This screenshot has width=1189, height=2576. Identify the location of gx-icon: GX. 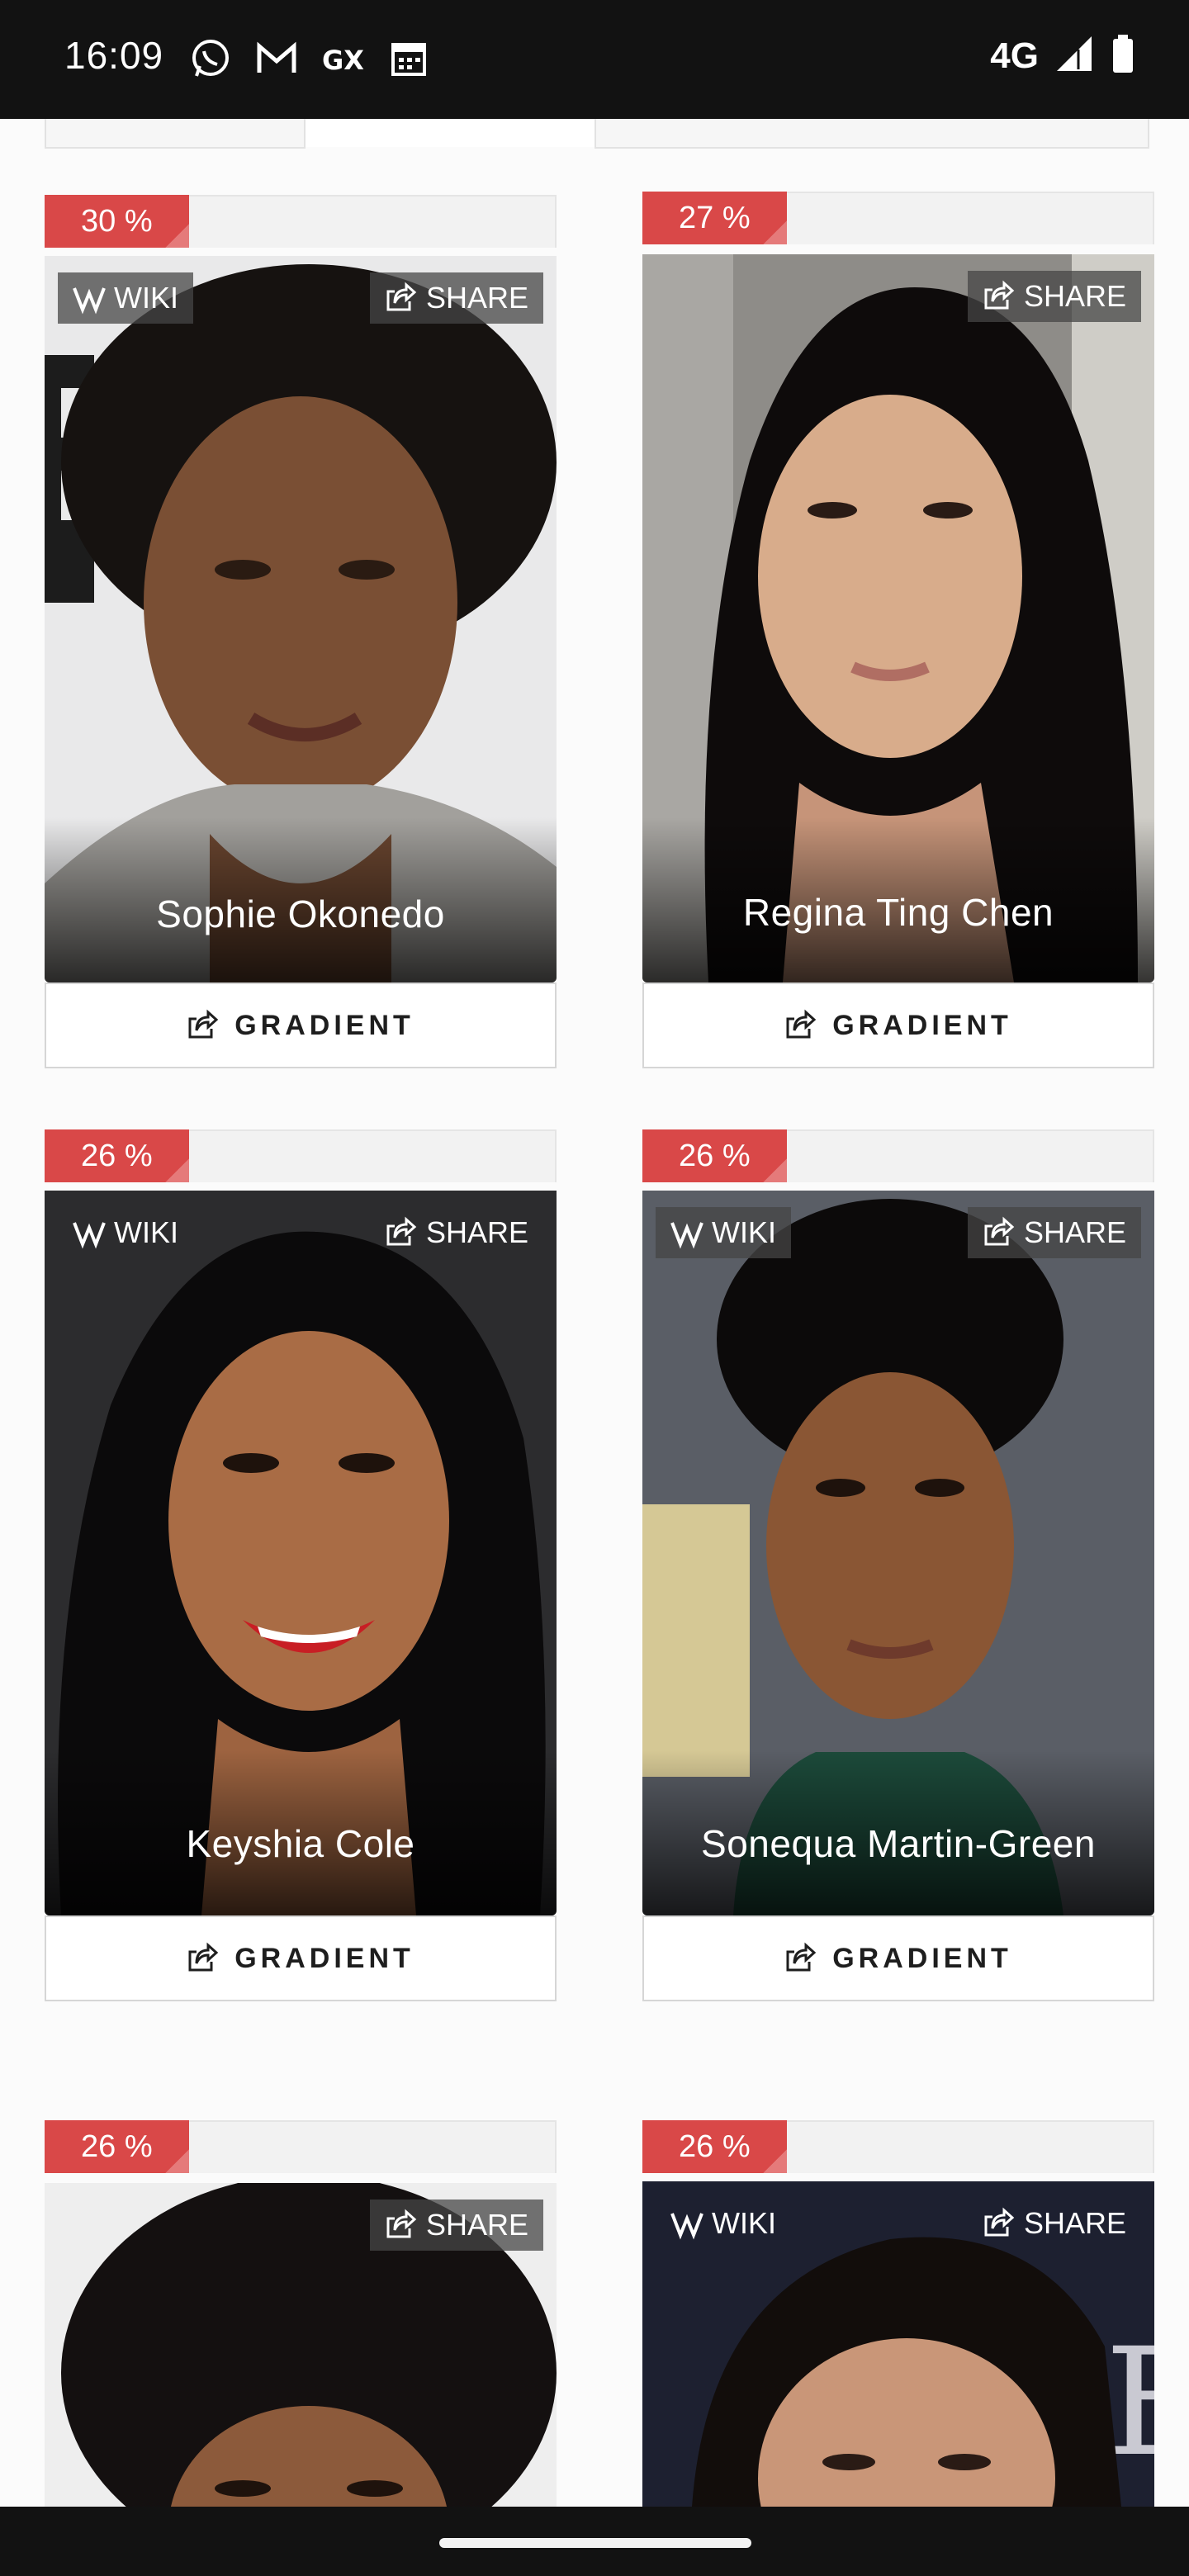
(342, 58).